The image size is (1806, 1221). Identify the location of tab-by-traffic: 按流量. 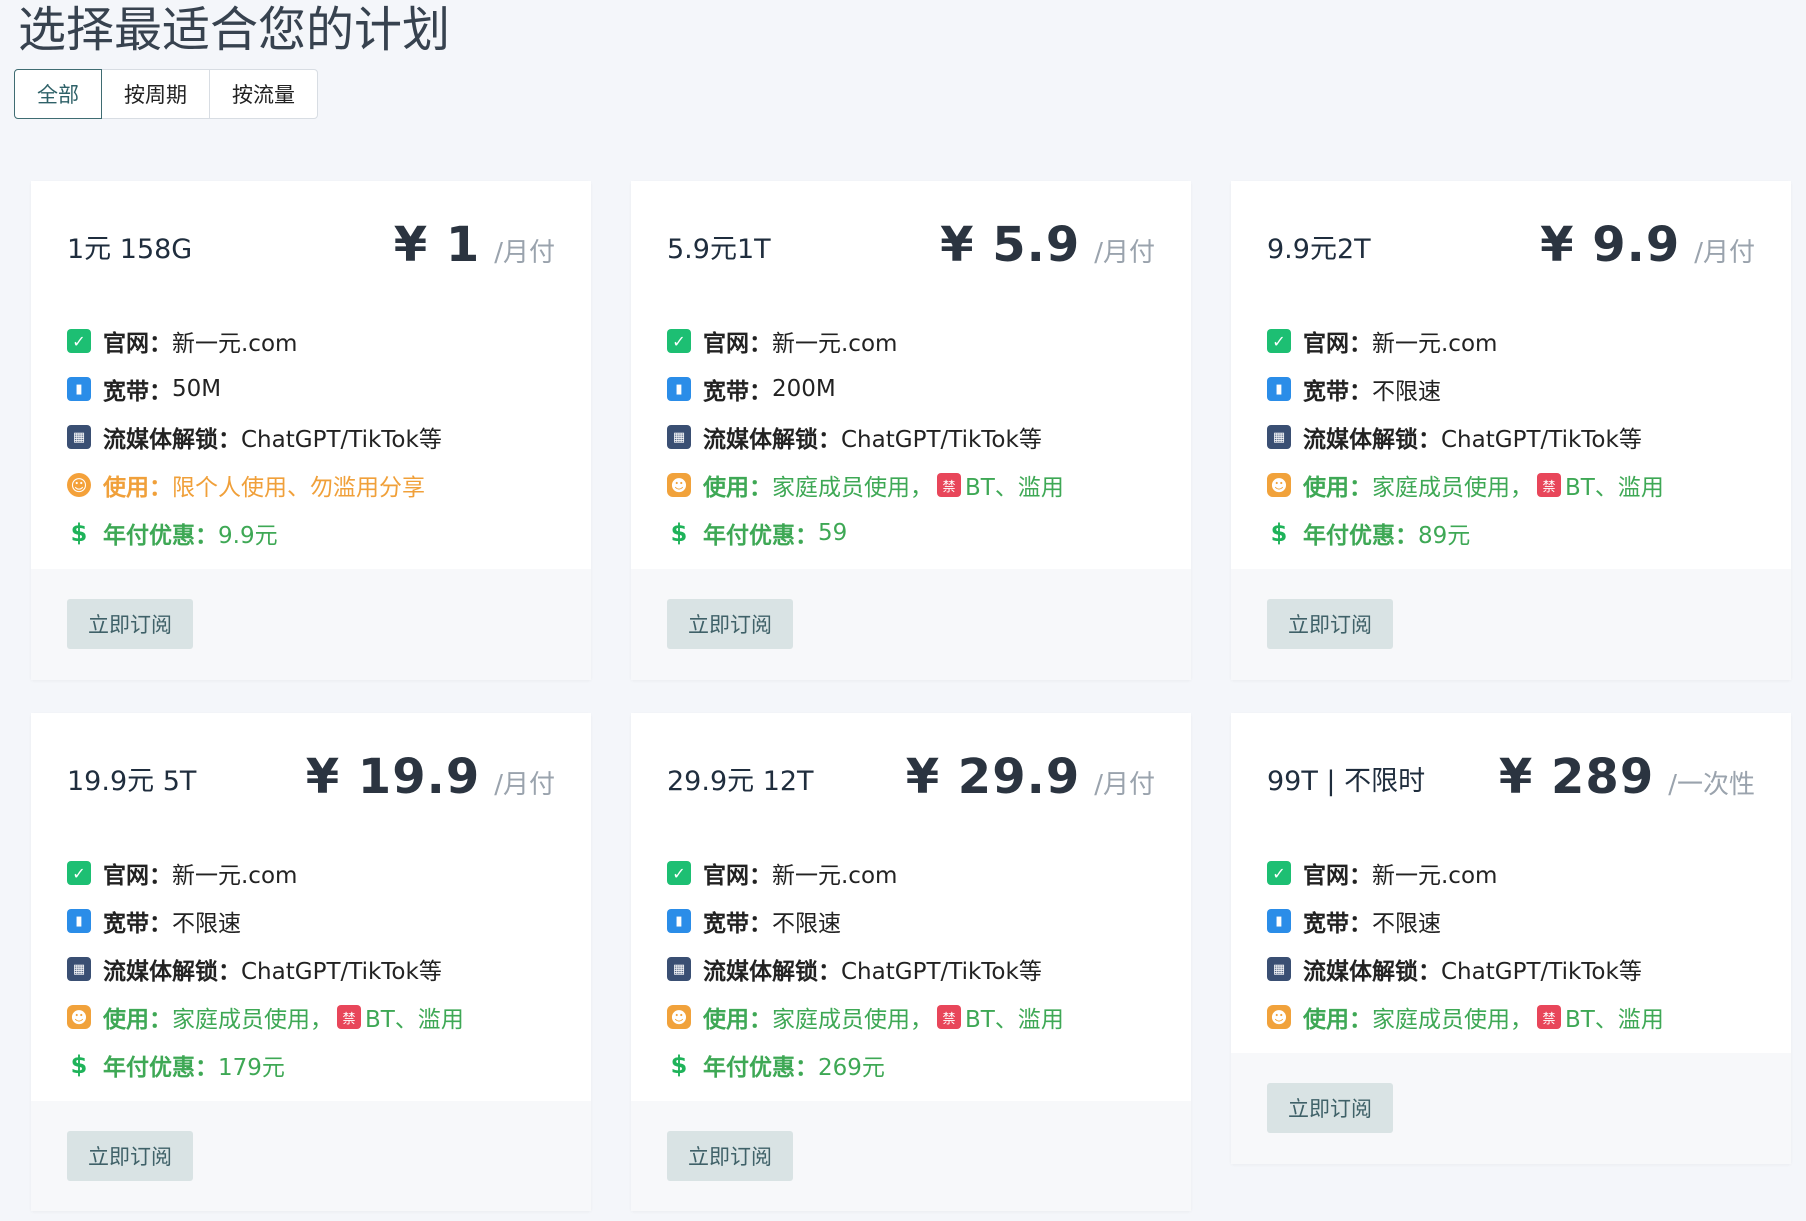
(263, 94).